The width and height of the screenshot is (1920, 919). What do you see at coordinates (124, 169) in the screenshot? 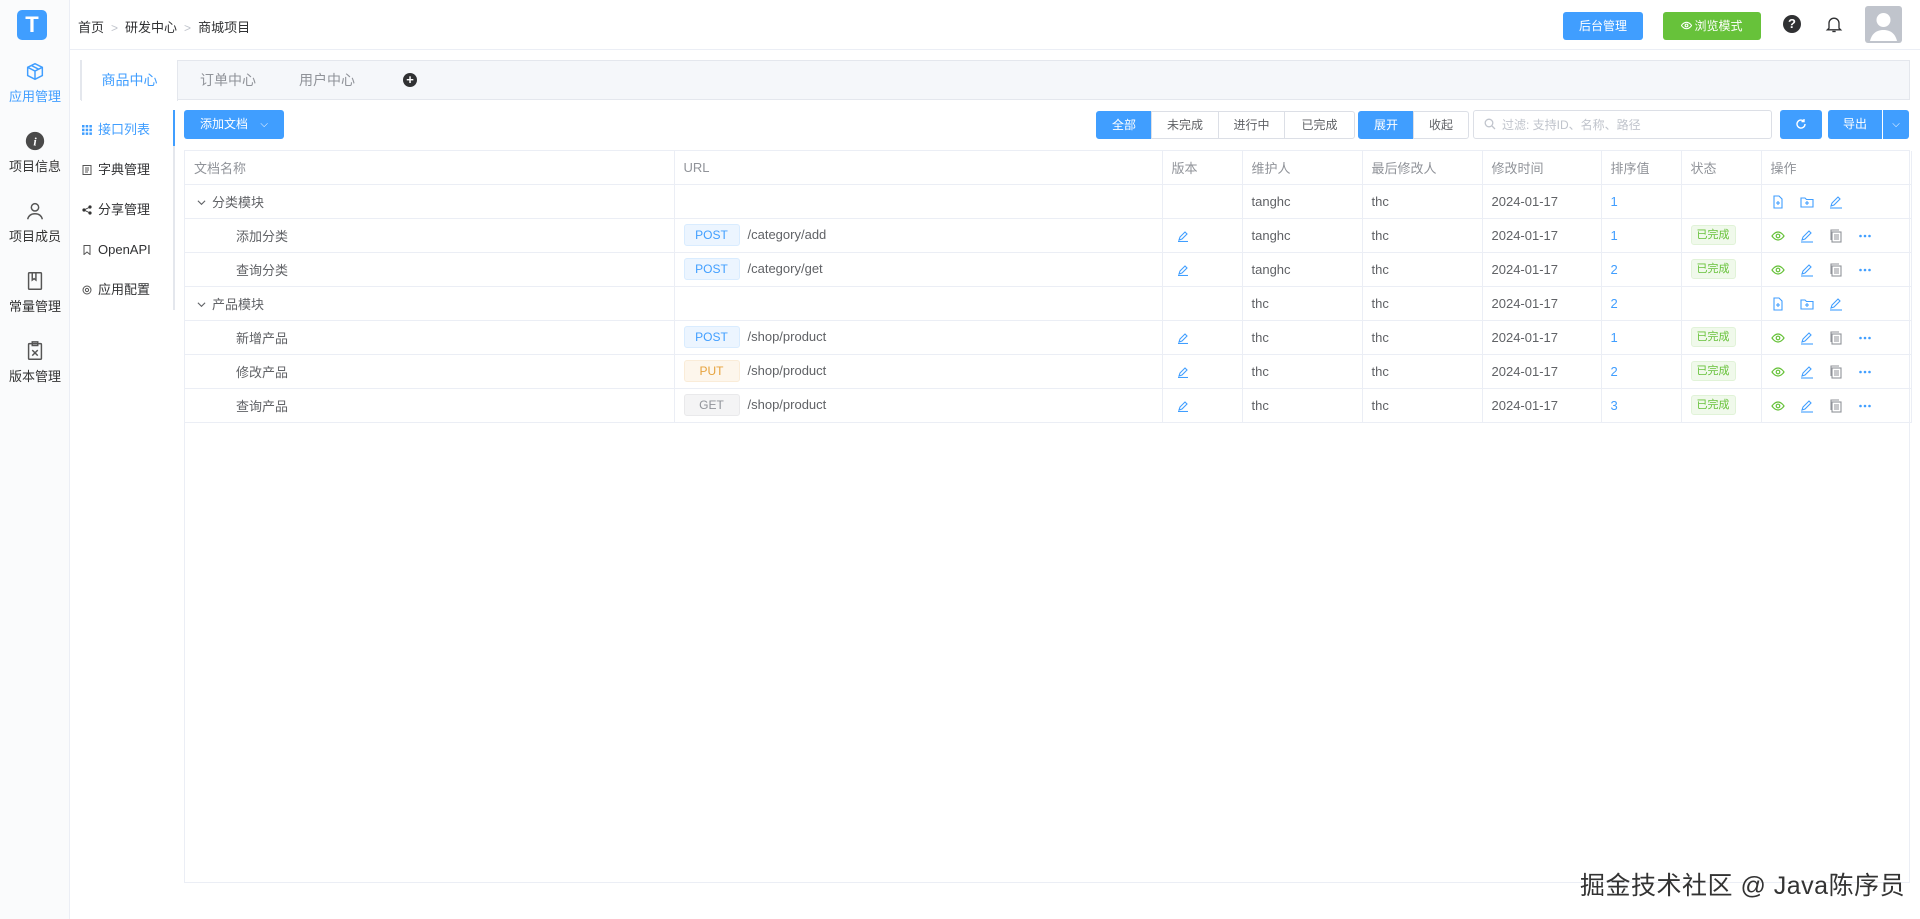
I see `subnav-item-label: 字典管理` at bounding box center [124, 169].